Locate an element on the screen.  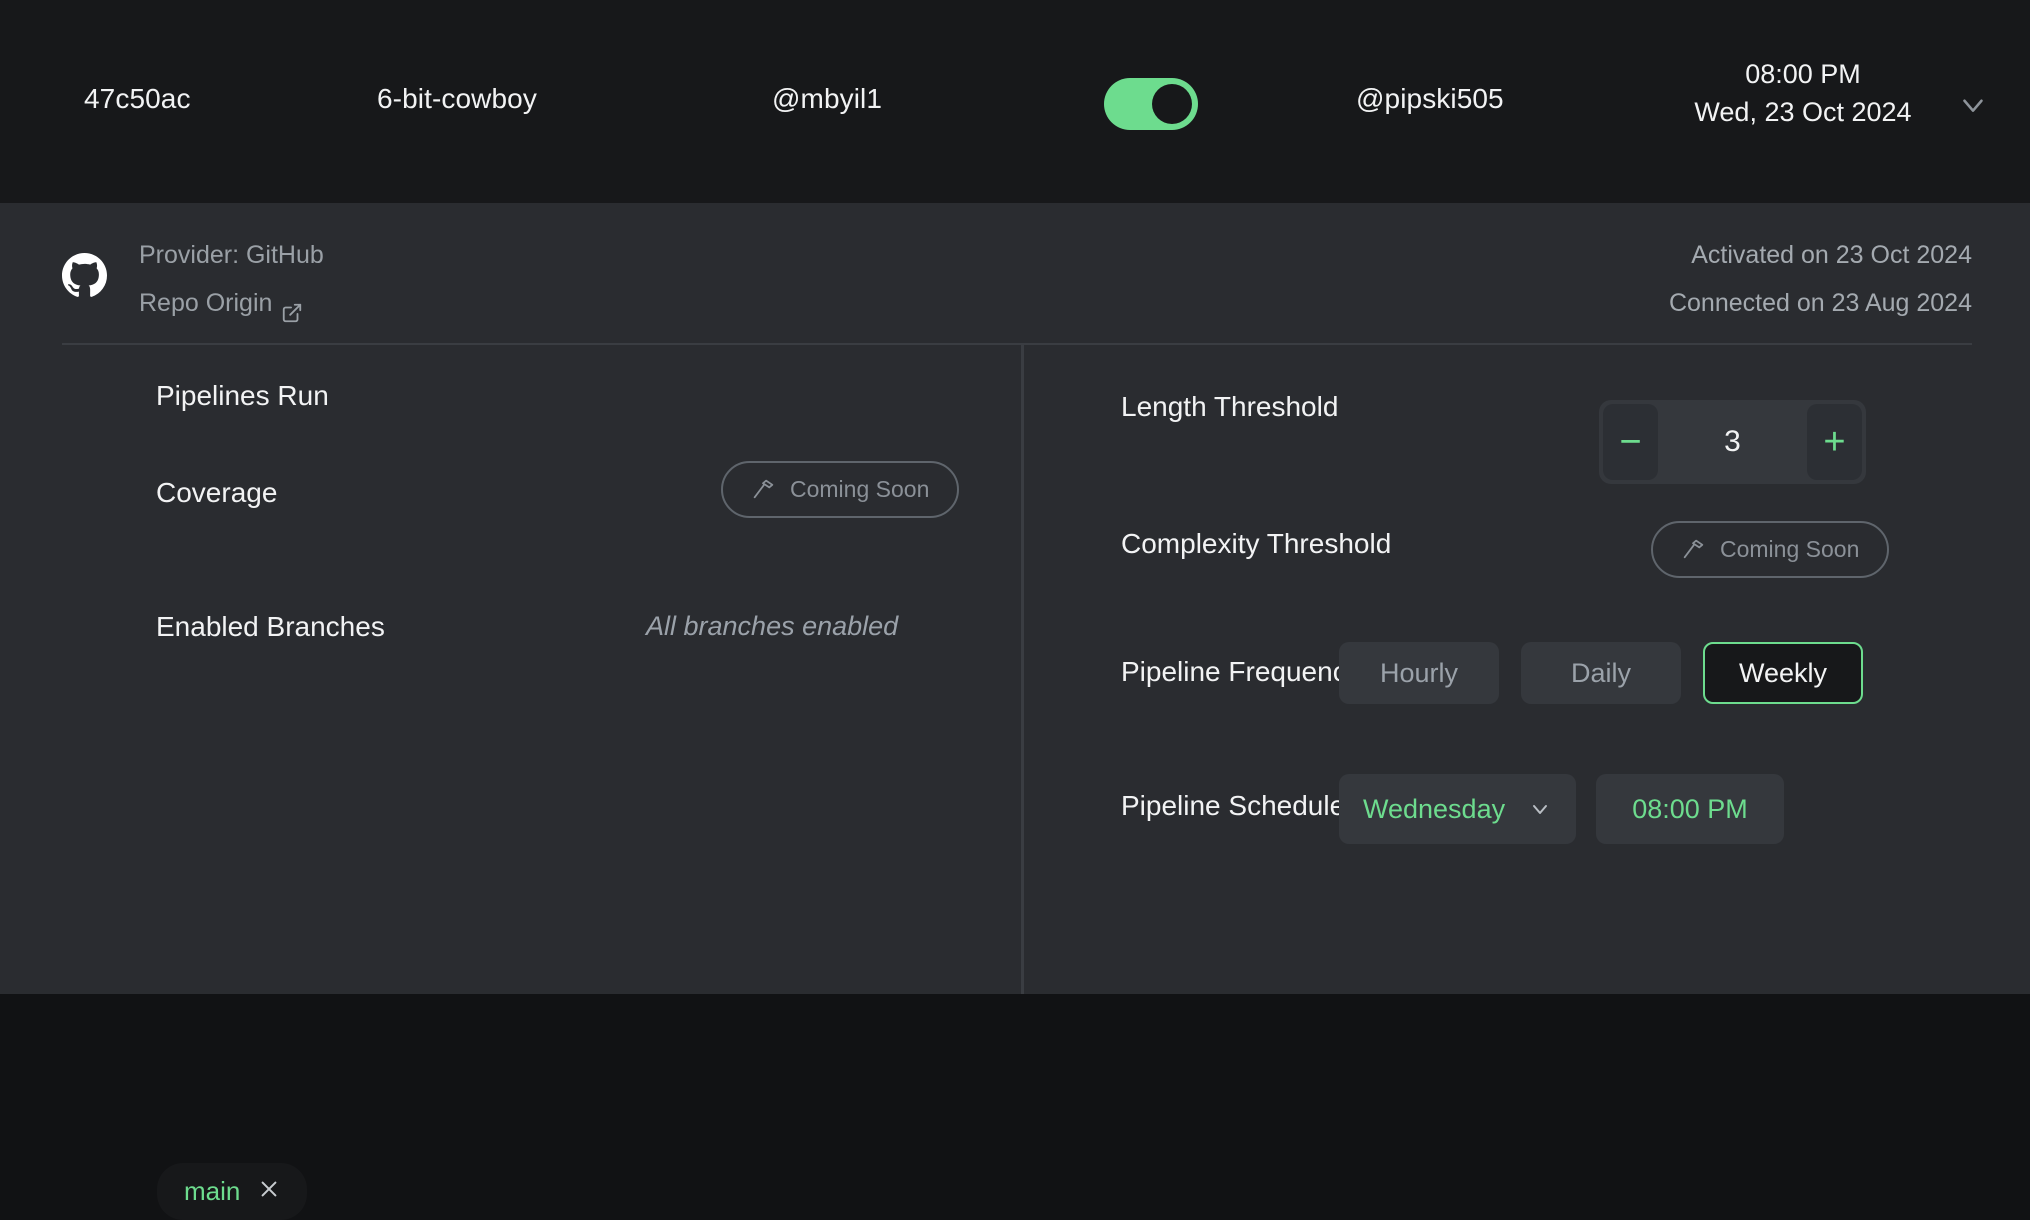
activated-date: Activated on 23 Oct 2024 is located at coordinates (1831, 255).